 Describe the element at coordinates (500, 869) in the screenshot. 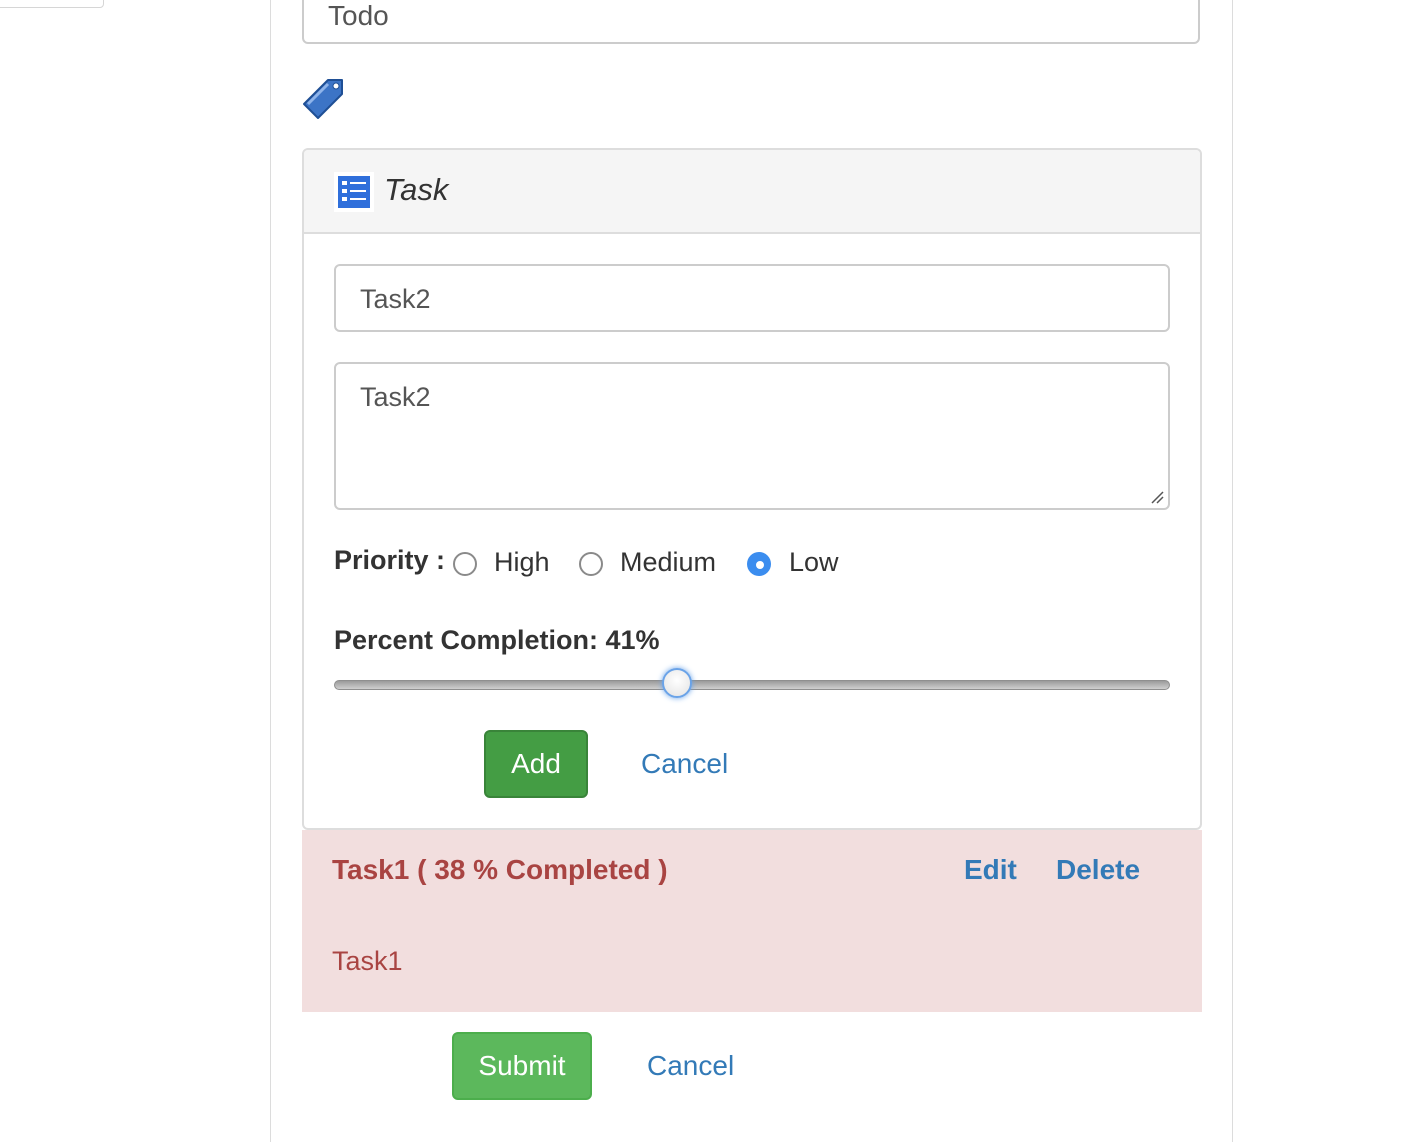

I see `task-item-title: Task1 ( 38 % Completed )` at that location.